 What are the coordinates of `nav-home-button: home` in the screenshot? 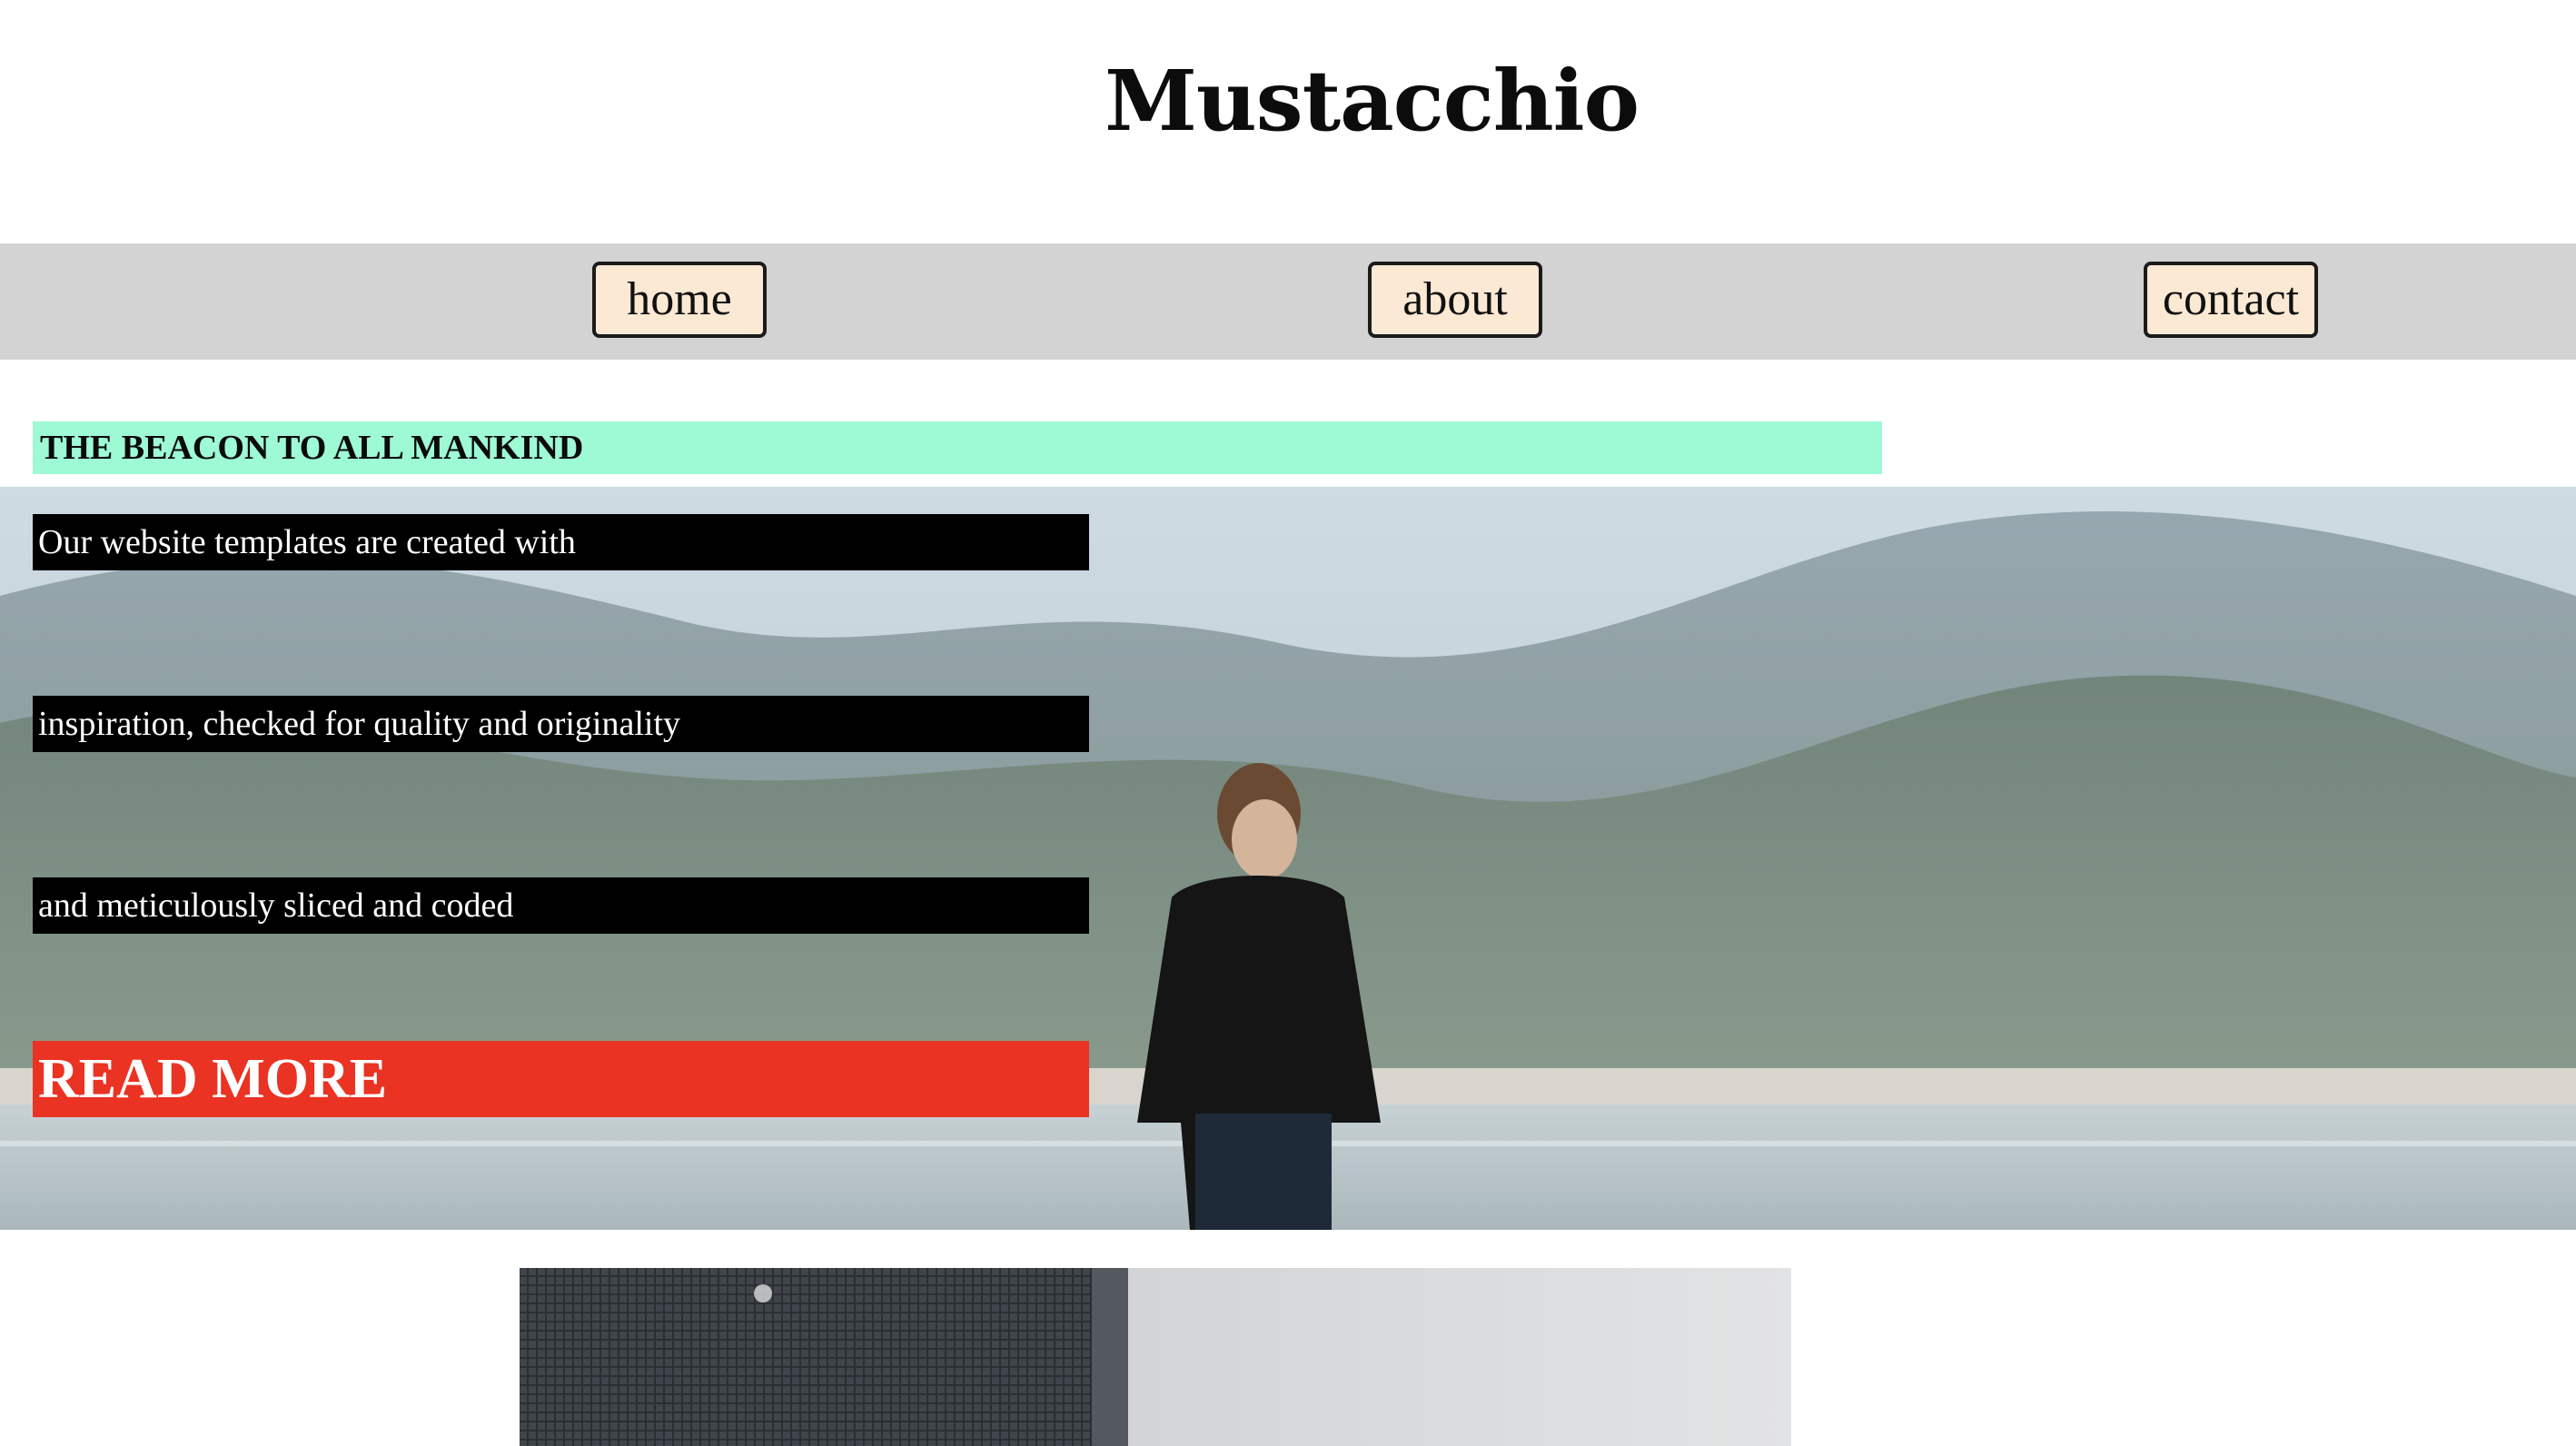 It's located at (679, 300).